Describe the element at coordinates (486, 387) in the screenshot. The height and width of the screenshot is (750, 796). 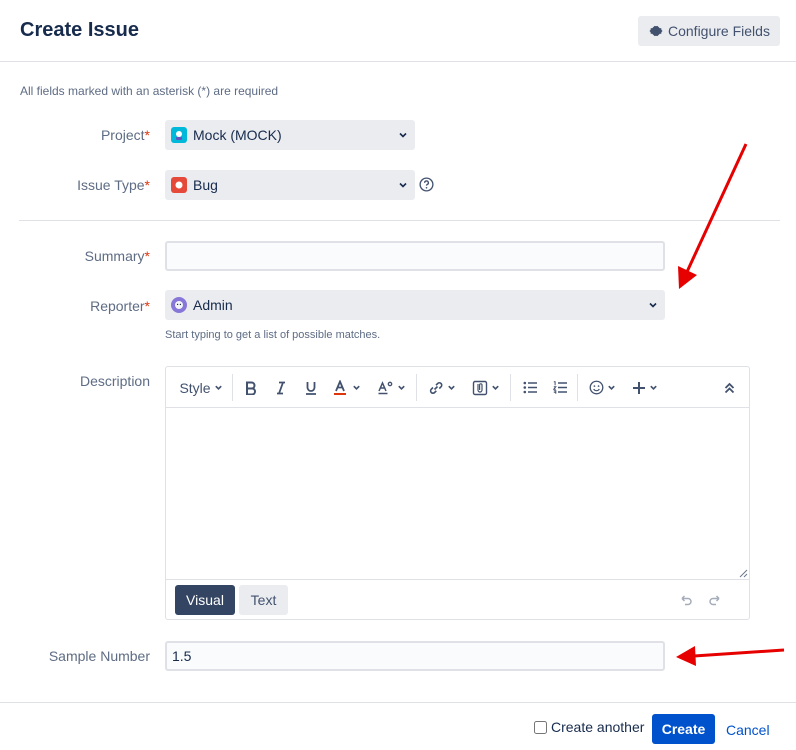
I see `attachment-icon` at that location.